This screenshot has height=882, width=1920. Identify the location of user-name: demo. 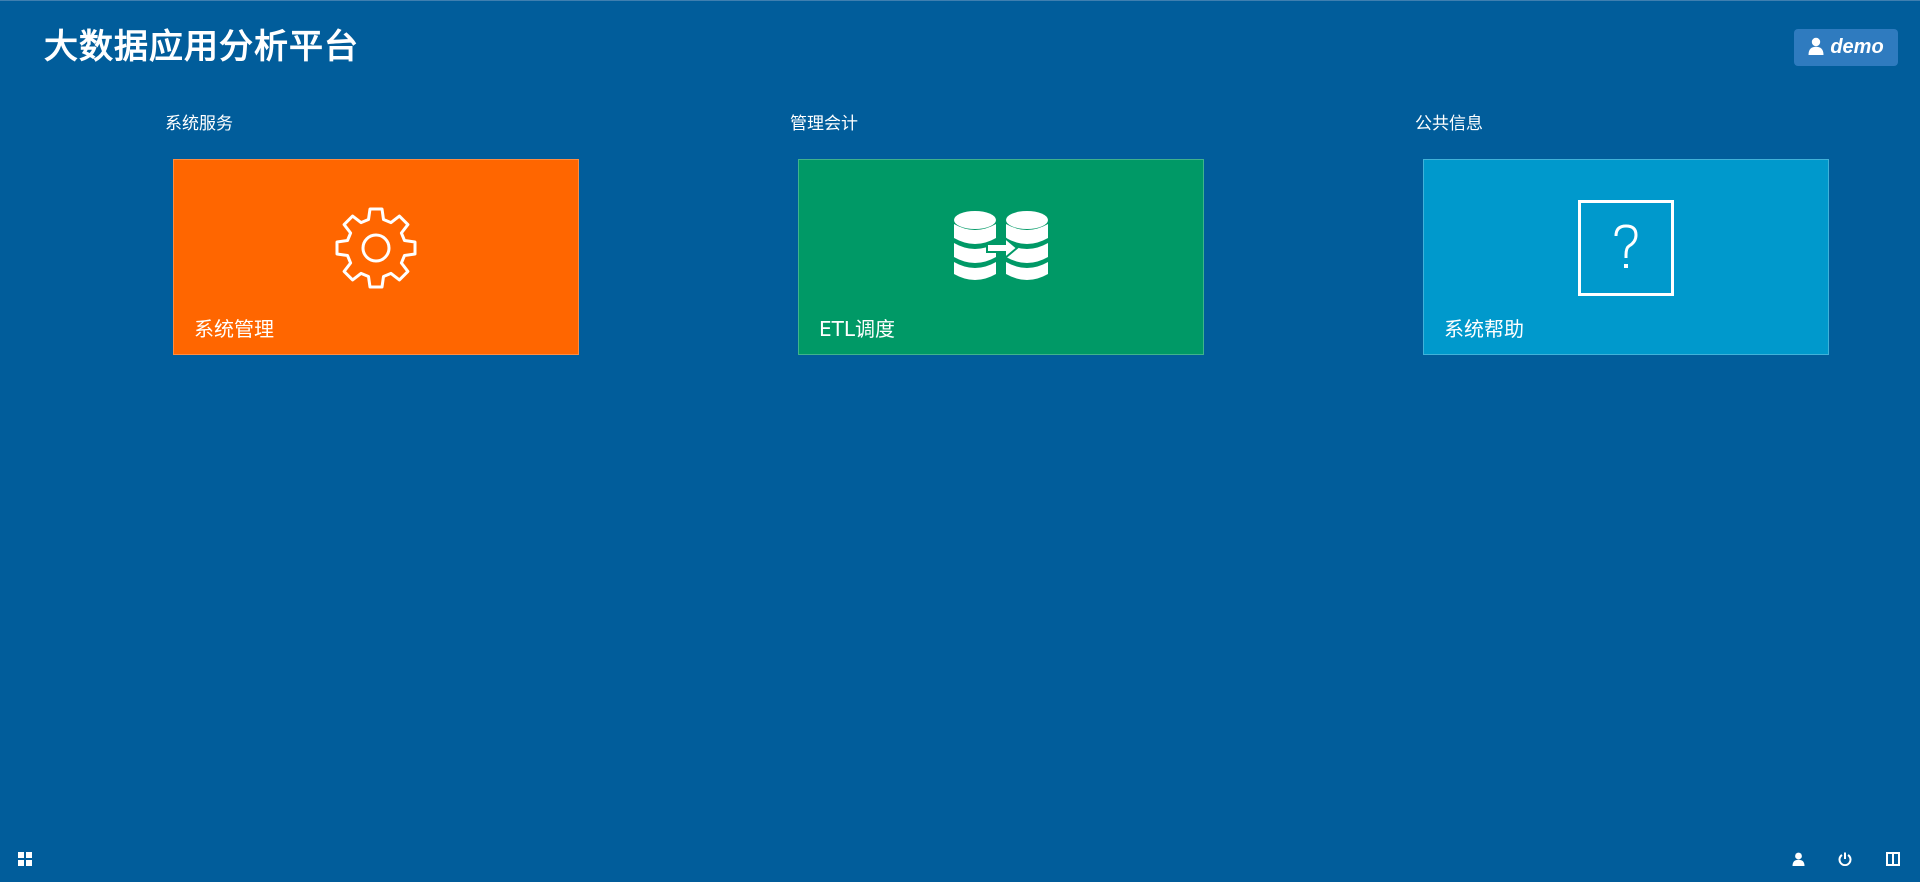
(1857, 47).